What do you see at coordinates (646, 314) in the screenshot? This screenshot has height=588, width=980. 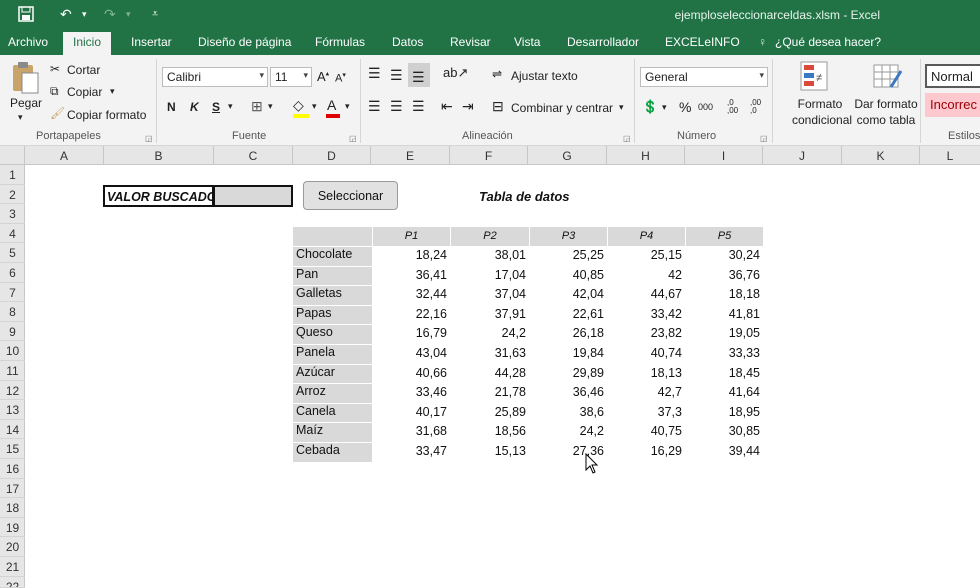 I see `data-cell: 33,42` at bounding box center [646, 314].